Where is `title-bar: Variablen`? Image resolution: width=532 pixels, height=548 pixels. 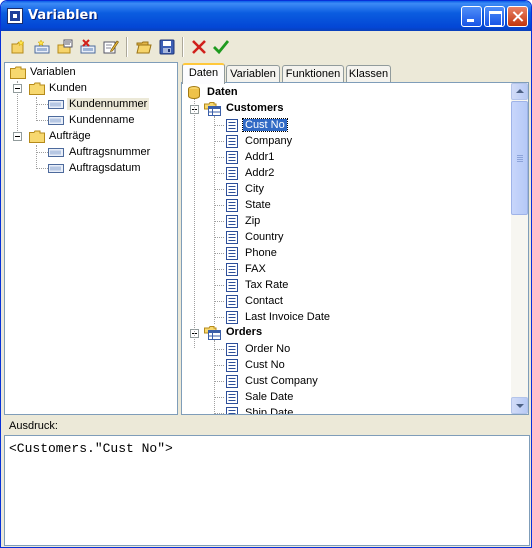 title-bar: Variablen is located at coordinates (266, 16).